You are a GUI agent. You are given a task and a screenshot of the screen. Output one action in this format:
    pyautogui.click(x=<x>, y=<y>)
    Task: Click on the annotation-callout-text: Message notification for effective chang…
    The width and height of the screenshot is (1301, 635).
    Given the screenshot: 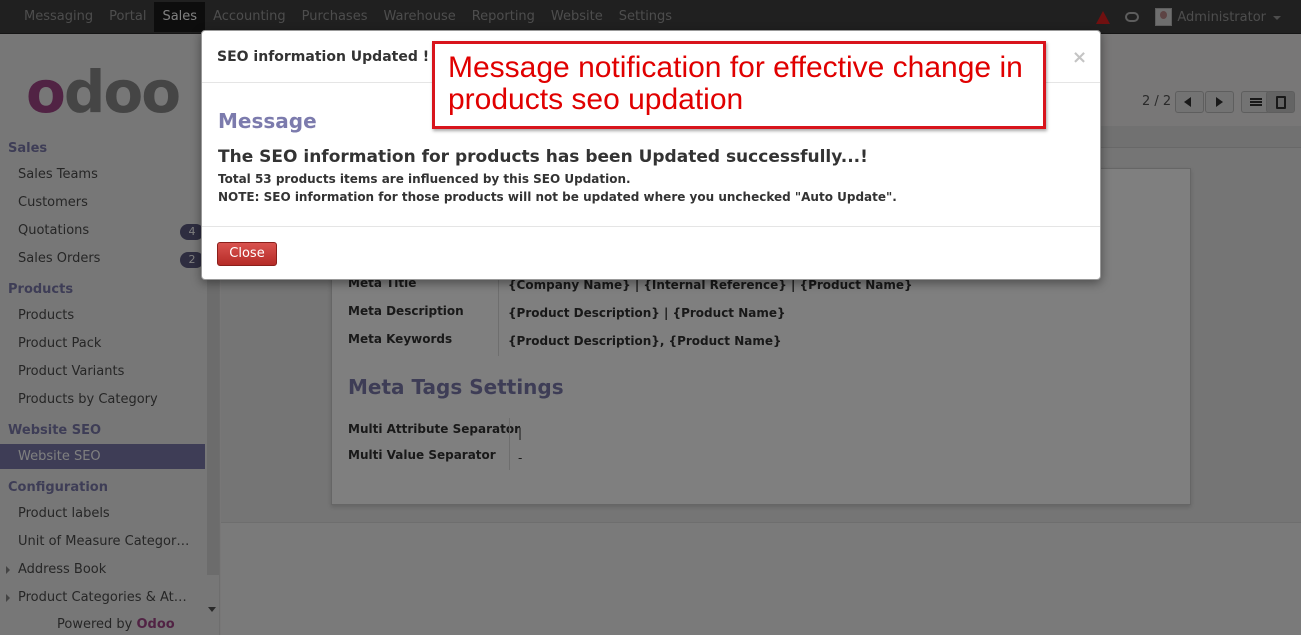 What is the action you would take?
    pyautogui.click(x=735, y=83)
    